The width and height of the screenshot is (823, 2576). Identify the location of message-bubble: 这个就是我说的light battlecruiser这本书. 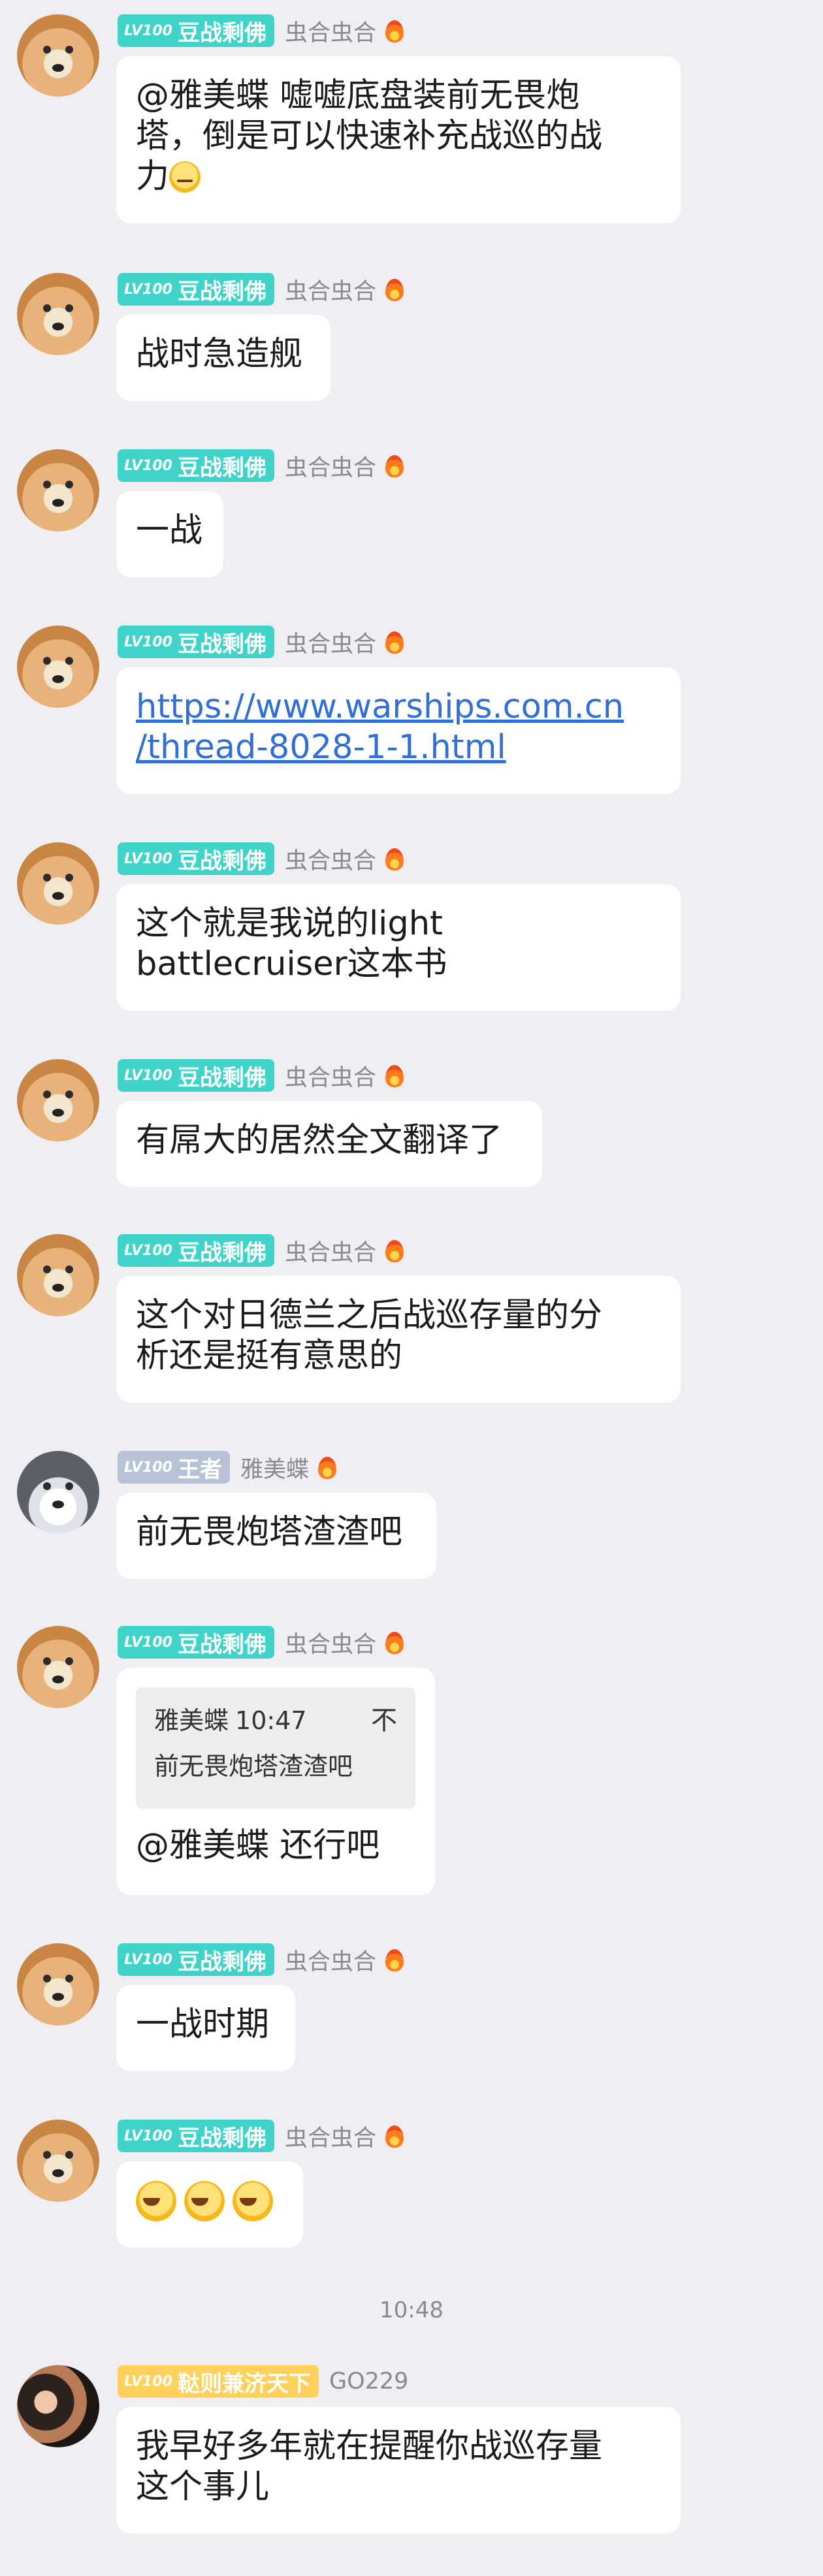
(398, 947).